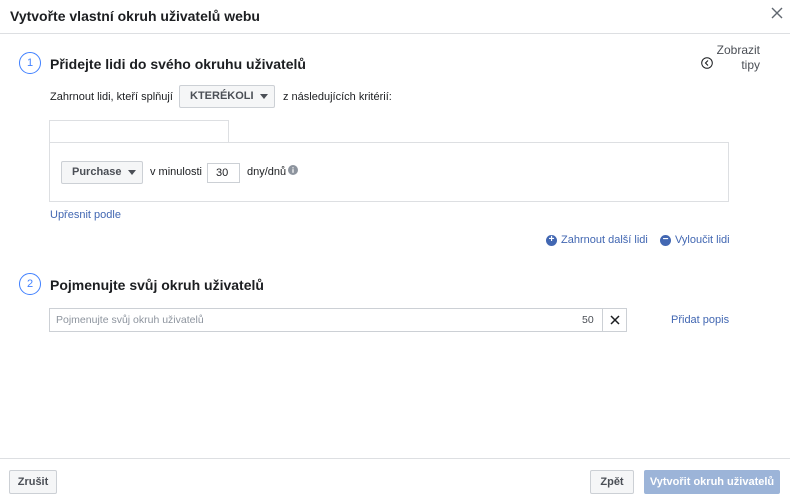  I want to click on audience-name-placeholder: Pojmenujte svůj okruh uživatelů, so click(130, 320).